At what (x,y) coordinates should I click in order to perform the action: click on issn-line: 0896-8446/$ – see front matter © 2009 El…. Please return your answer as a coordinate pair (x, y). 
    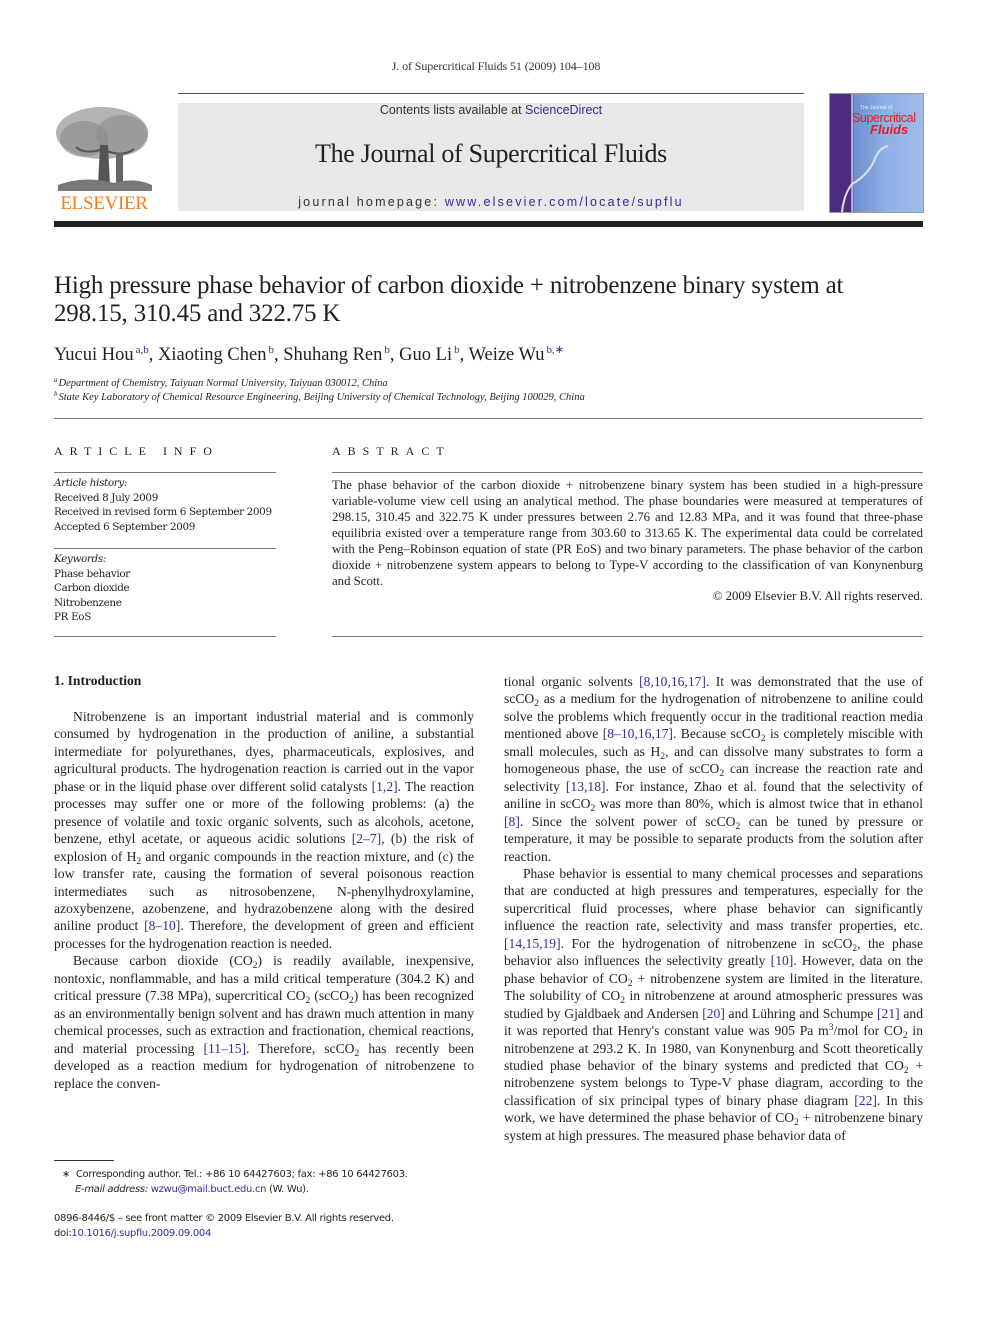
    Looking at the image, I should click on (224, 1218).